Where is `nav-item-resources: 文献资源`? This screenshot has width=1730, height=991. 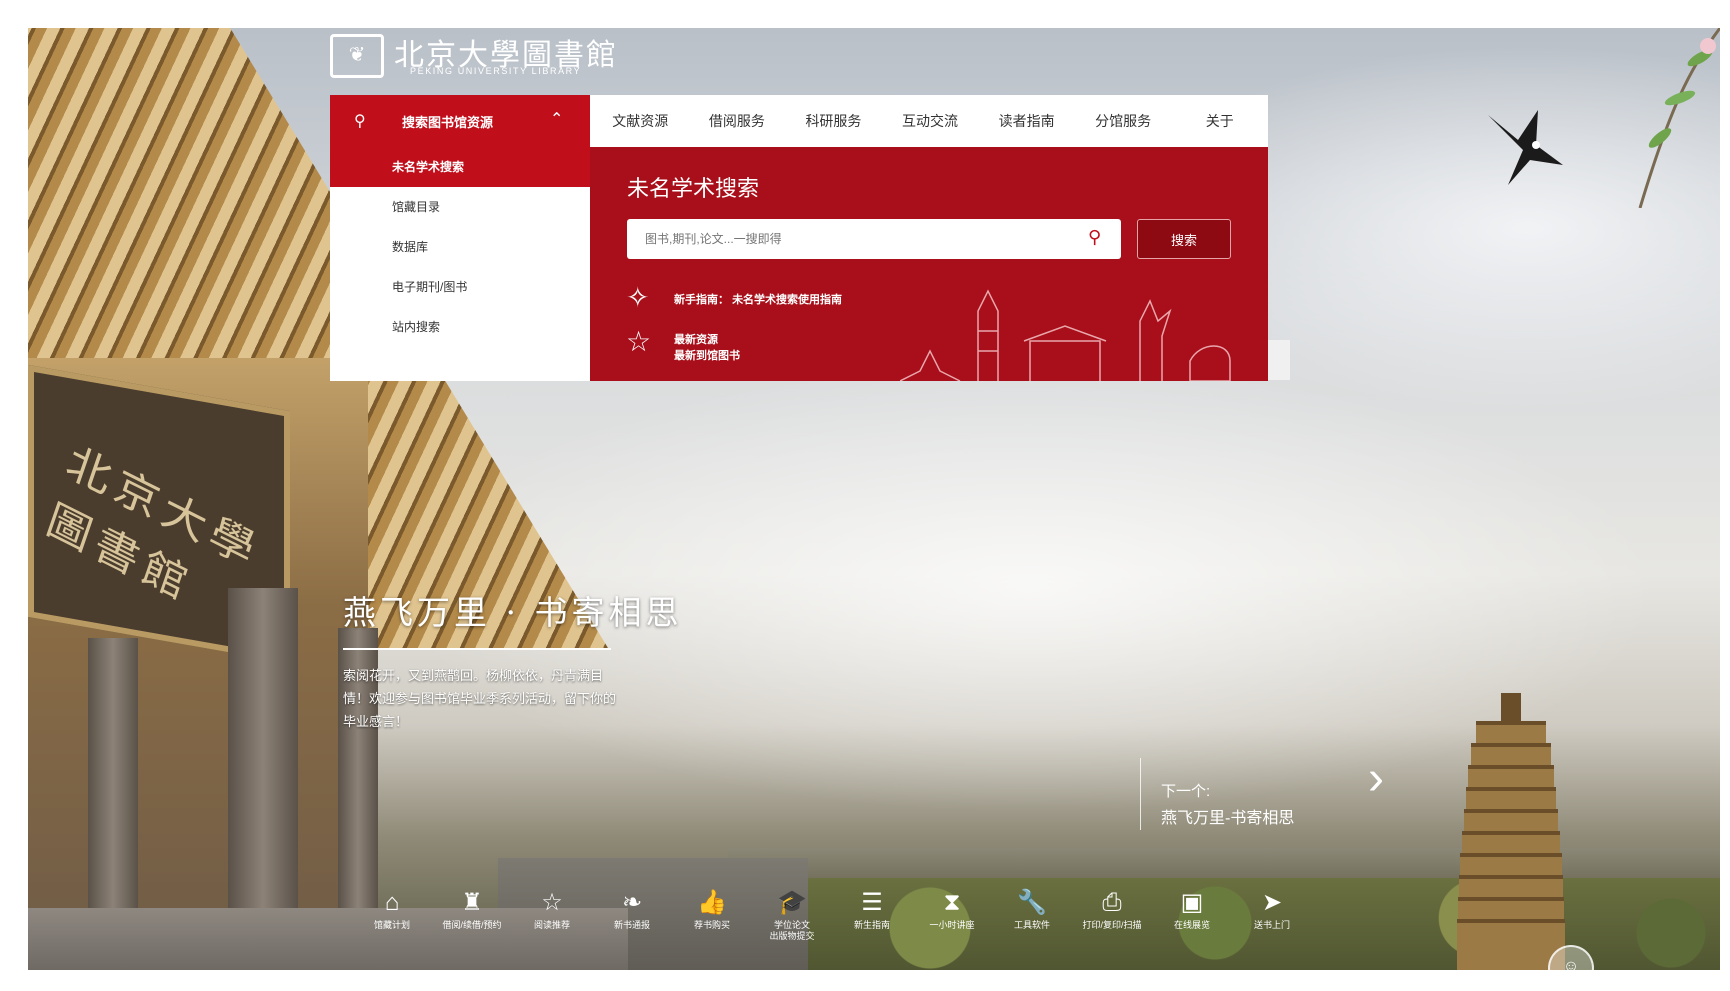 nav-item-resources: 文献资源 is located at coordinates (640, 121).